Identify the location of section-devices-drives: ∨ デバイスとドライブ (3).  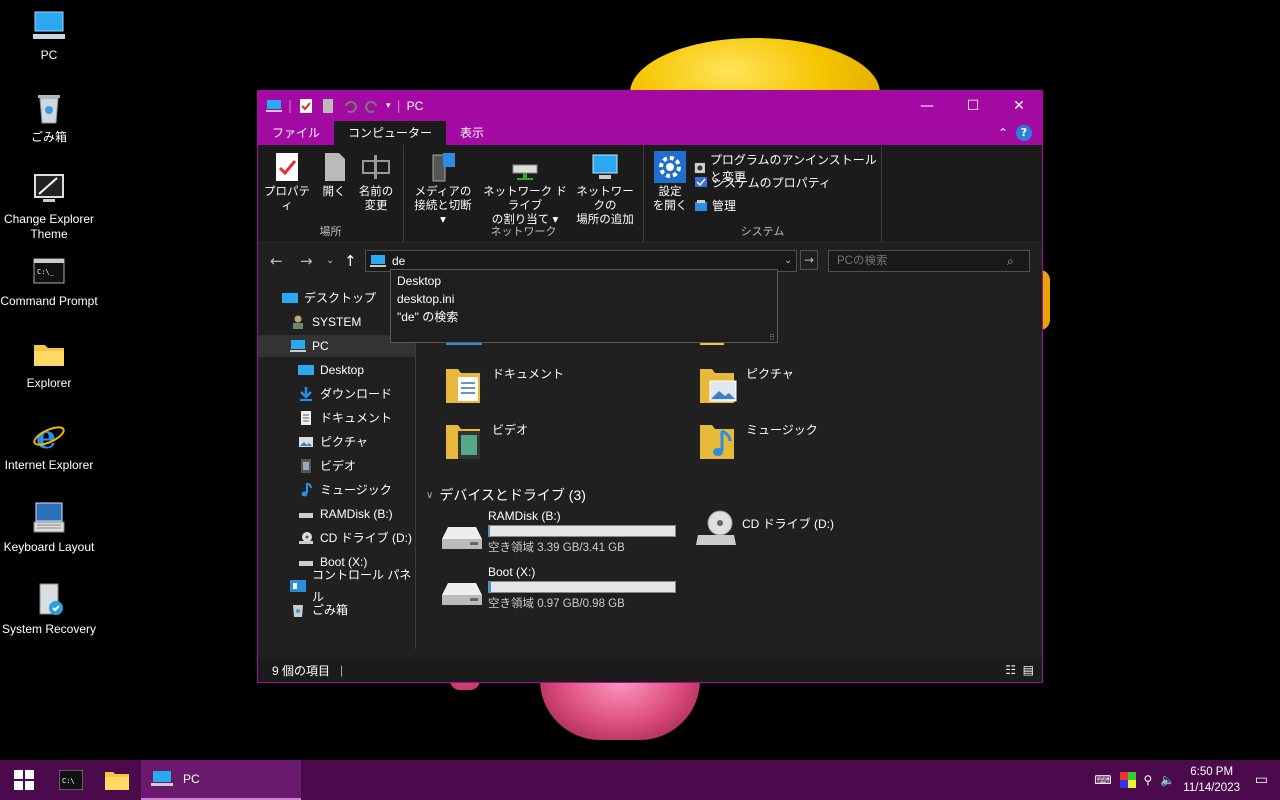
(506, 495).